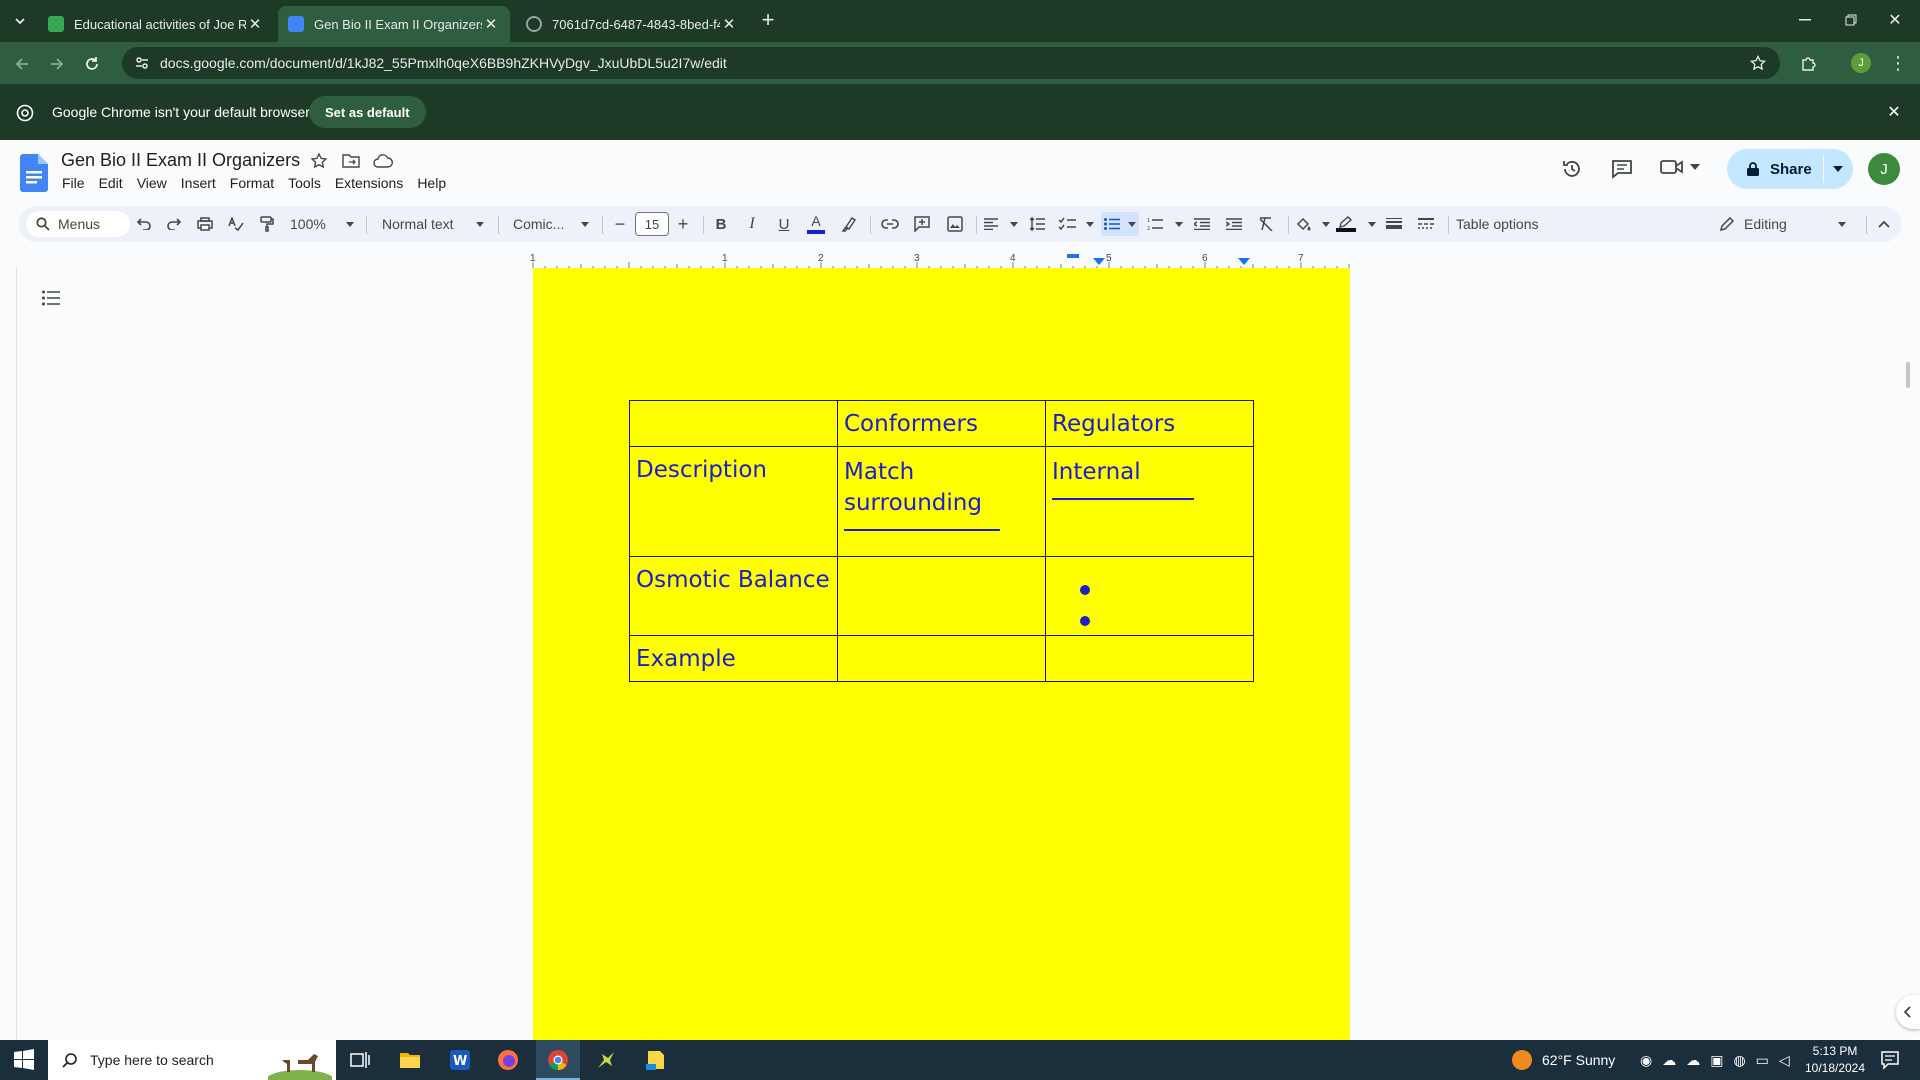  I want to click on tab-educational-activities: Educational activities of Joe Rid ✕, so click(156, 24).